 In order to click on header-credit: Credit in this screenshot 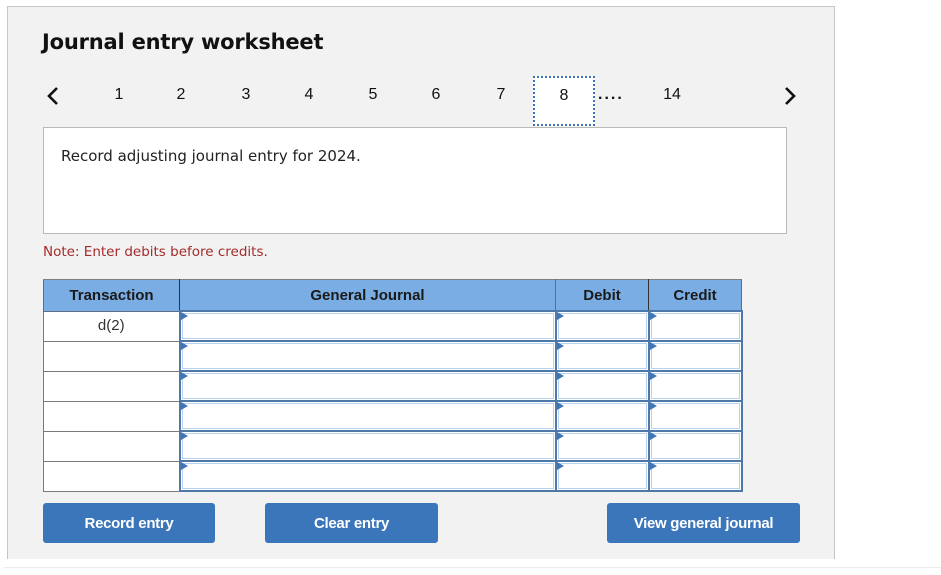, I will do `click(695, 295)`.